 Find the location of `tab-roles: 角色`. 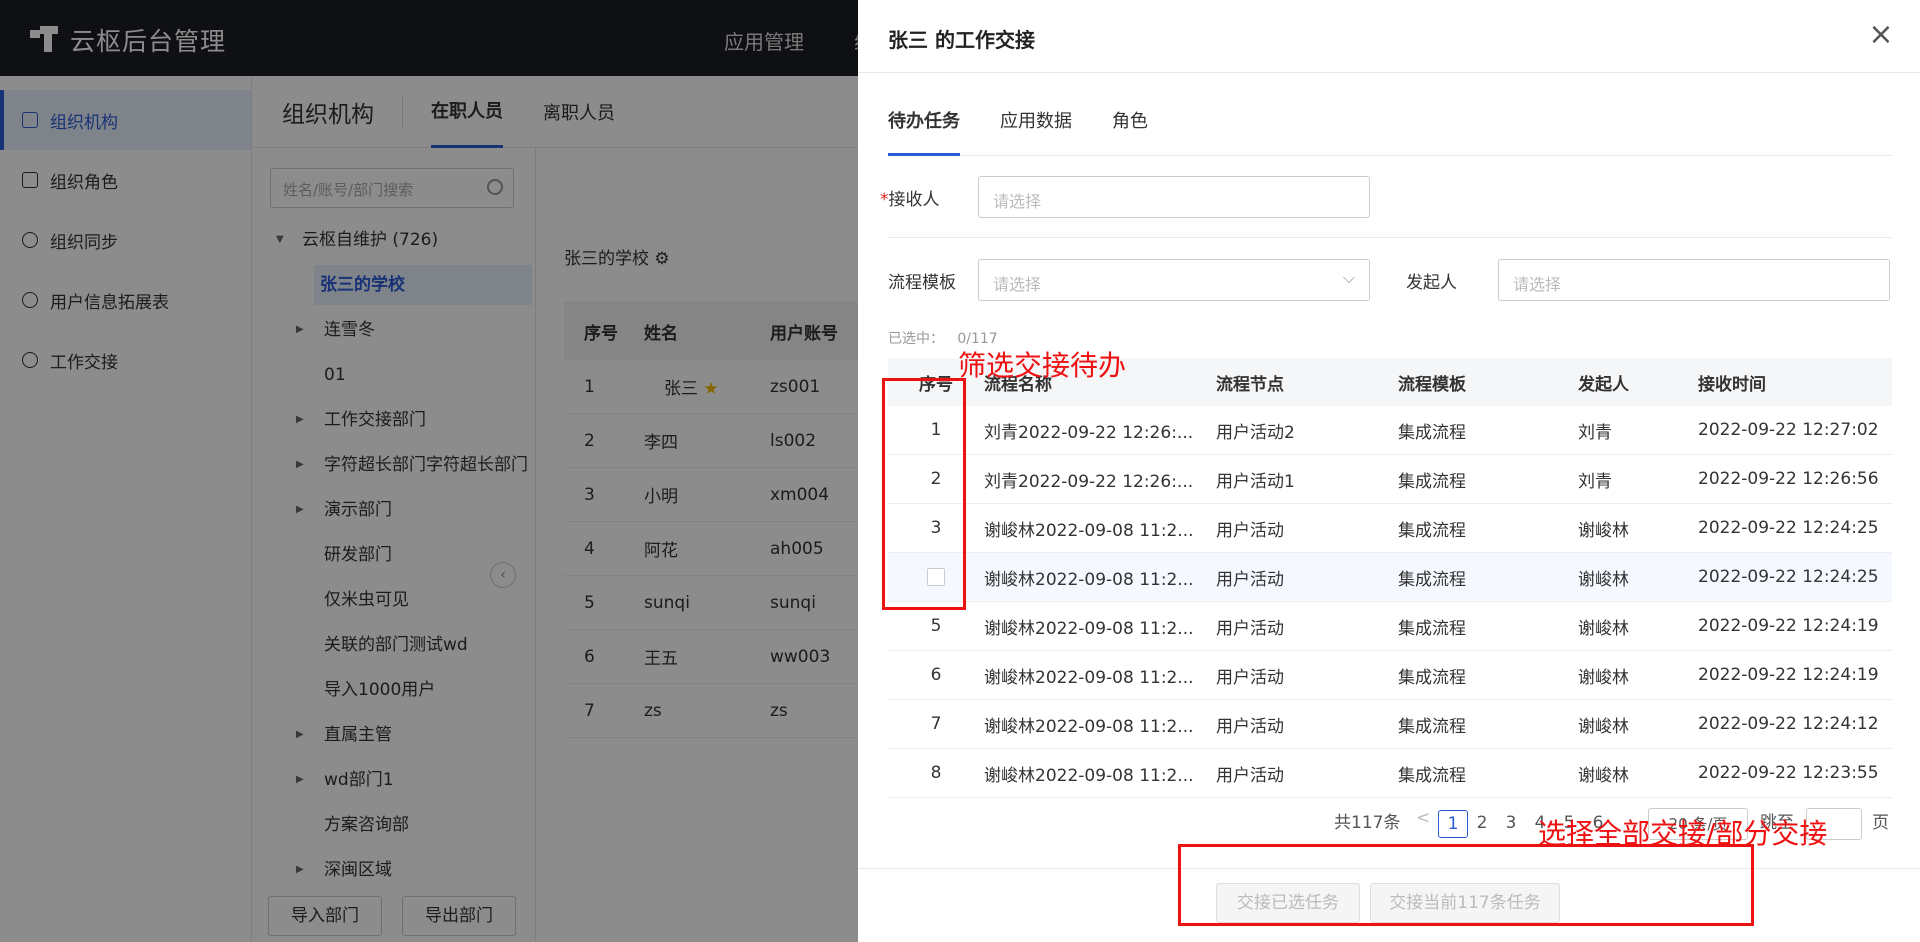

tab-roles: 角色 is located at coordinates (1130, 129).